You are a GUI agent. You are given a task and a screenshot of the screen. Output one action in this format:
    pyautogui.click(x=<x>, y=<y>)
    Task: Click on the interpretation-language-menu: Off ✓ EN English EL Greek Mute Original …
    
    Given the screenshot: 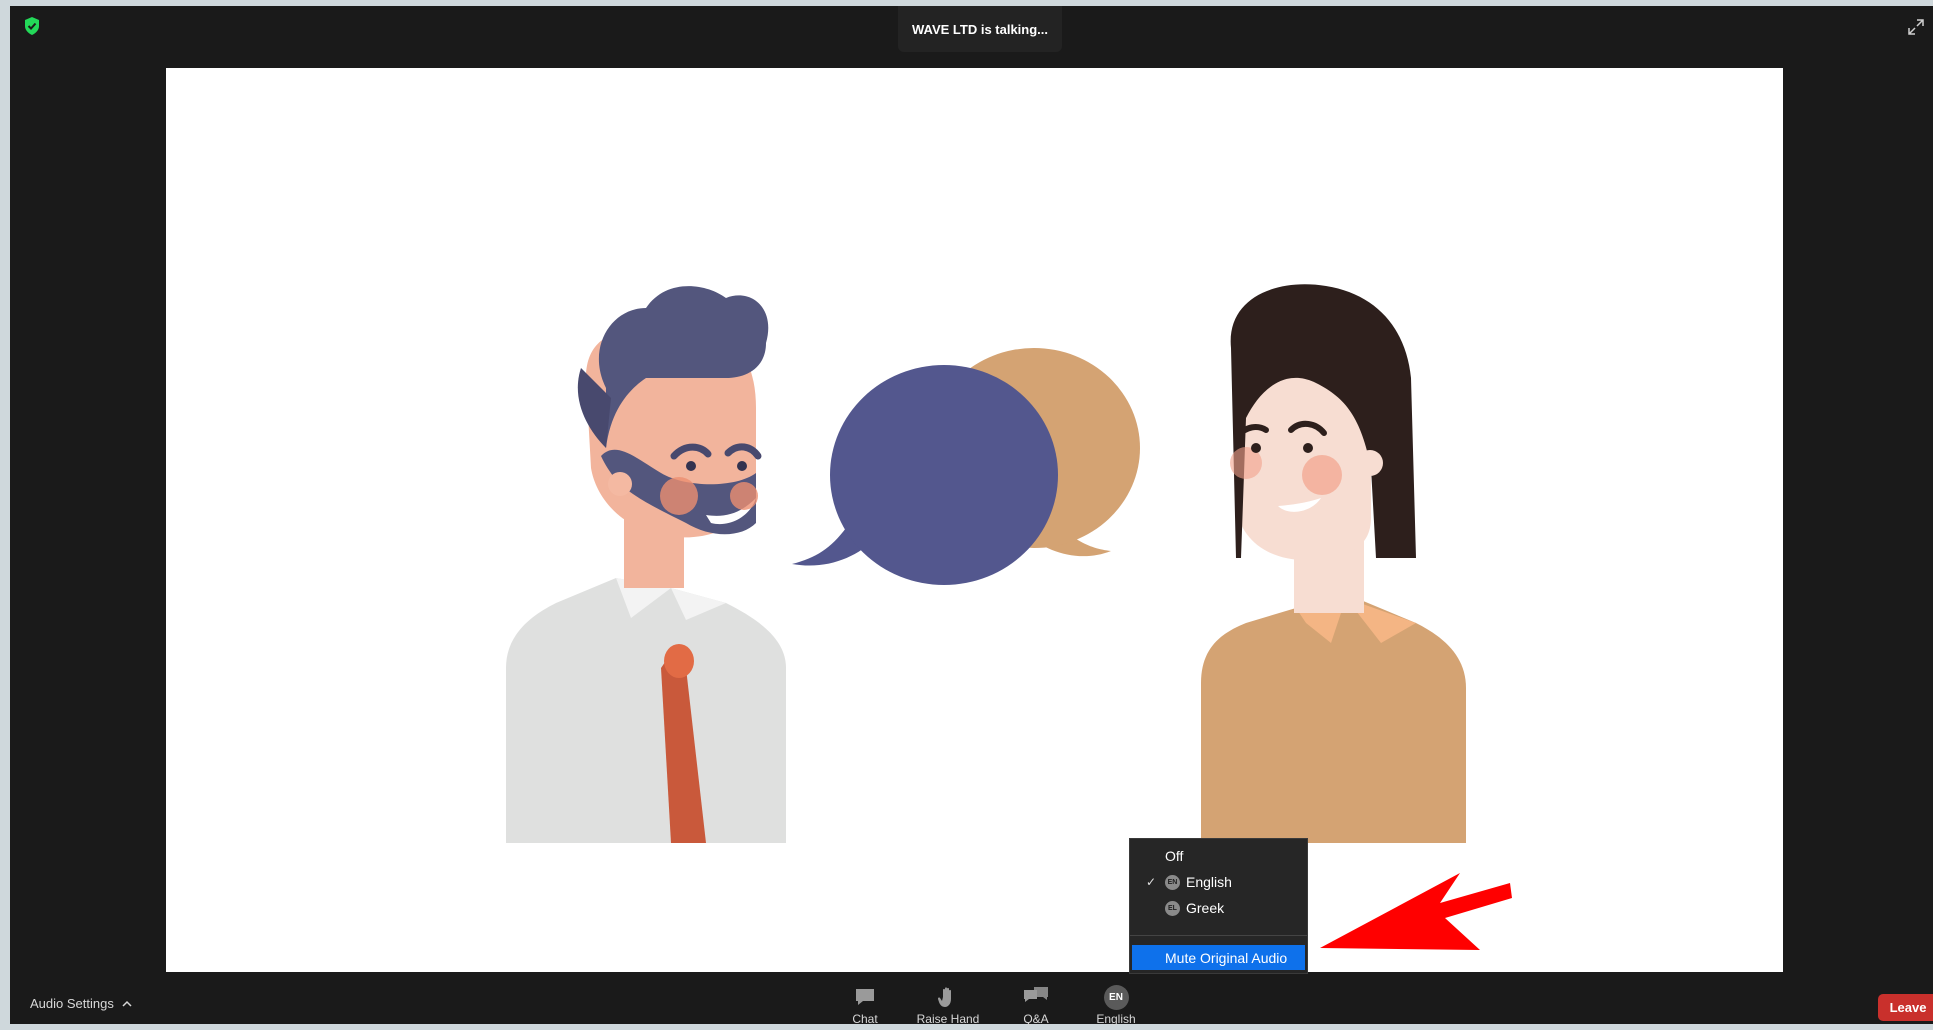 What is the action you would take?
    pyautogui.click(x=1218, y=906)
    